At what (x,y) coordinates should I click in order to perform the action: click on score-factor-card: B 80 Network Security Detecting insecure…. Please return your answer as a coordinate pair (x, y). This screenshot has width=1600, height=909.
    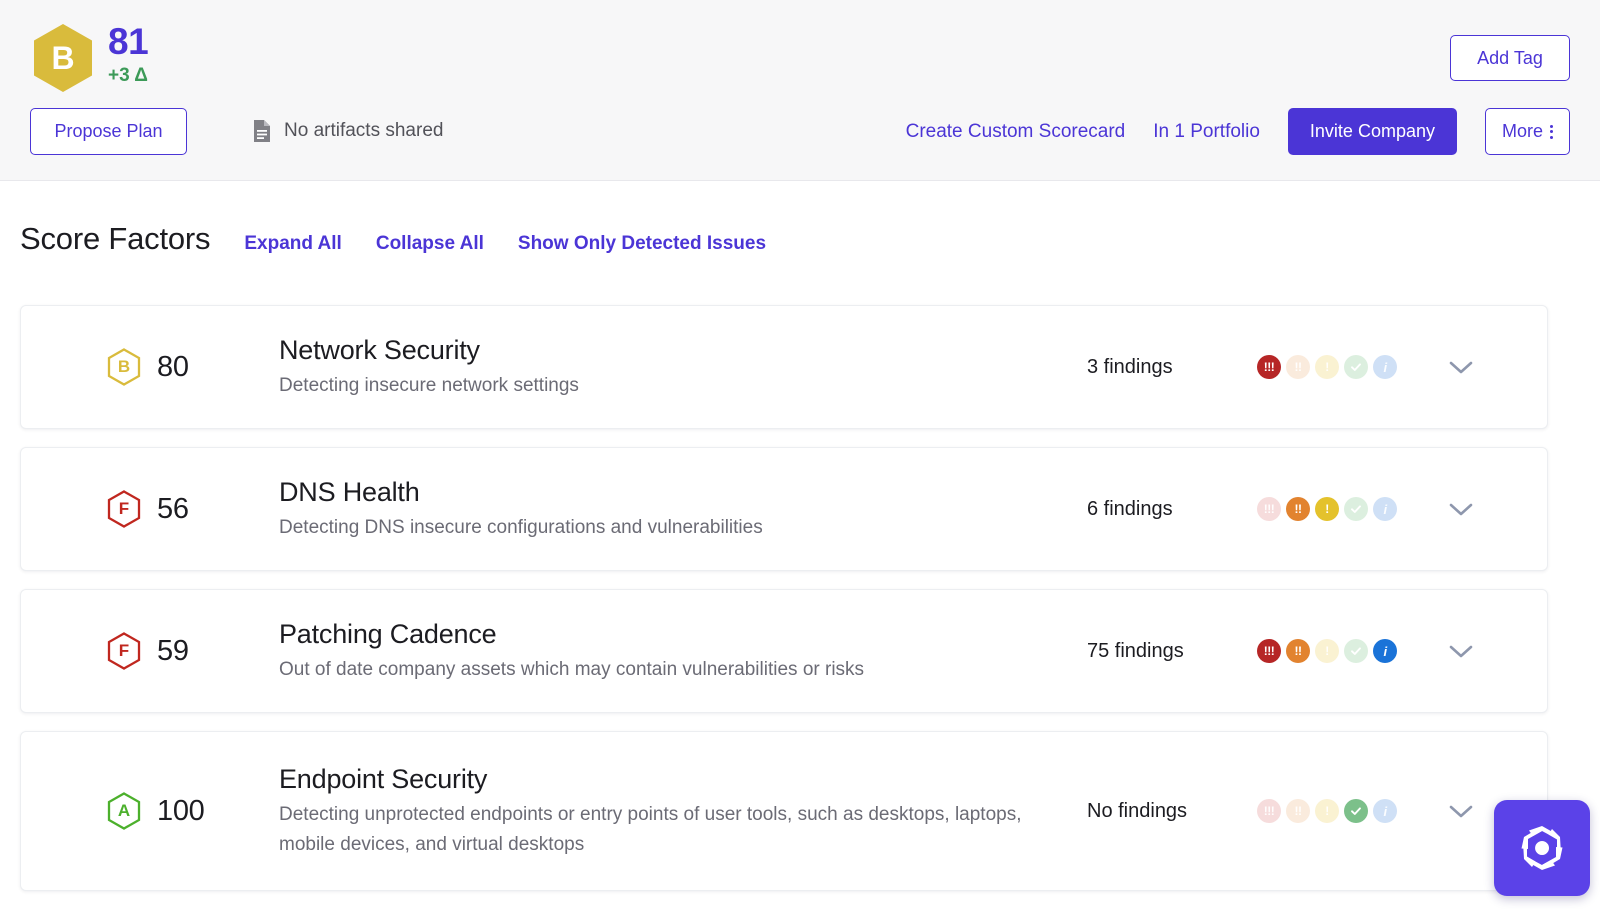
    Looking at the image, I should click on (784, 367).